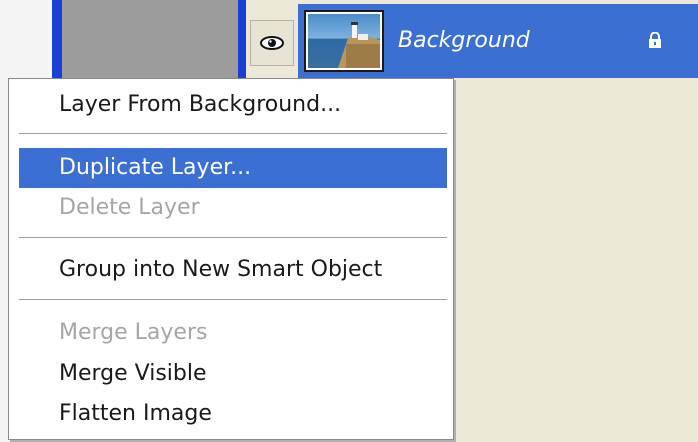 The height and width of the screenshot is (442, 698). Describe the element at coordinates (344, 41) in the screenshot. I see `layer-thumbnail` at that location.